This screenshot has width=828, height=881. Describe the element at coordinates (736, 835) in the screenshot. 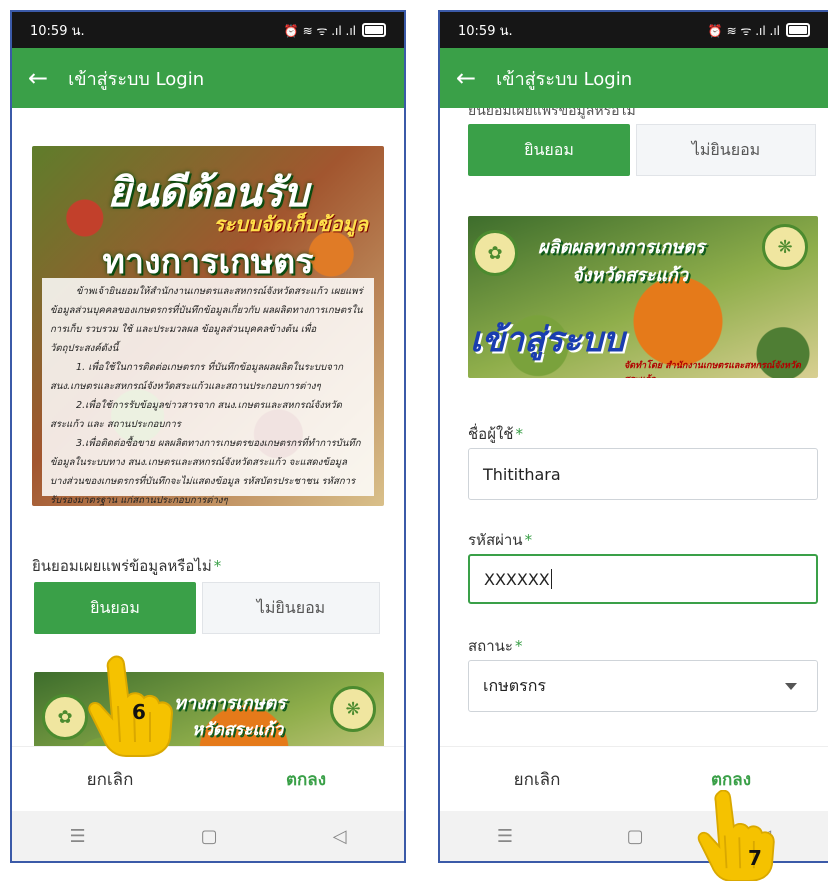

I see `hand-pointer-icon` at that location.